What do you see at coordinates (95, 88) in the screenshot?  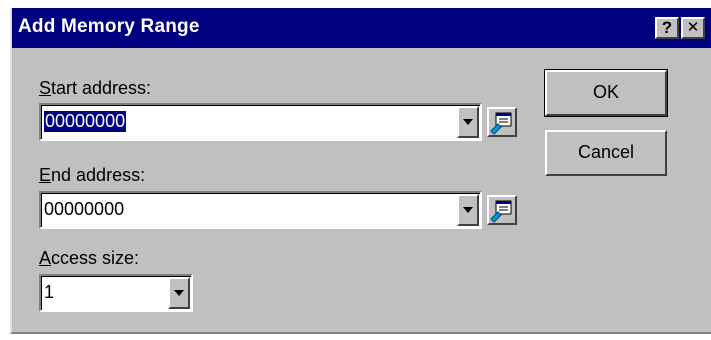 I see `start-address-label: Start address:` at bounding box center [95, 88].